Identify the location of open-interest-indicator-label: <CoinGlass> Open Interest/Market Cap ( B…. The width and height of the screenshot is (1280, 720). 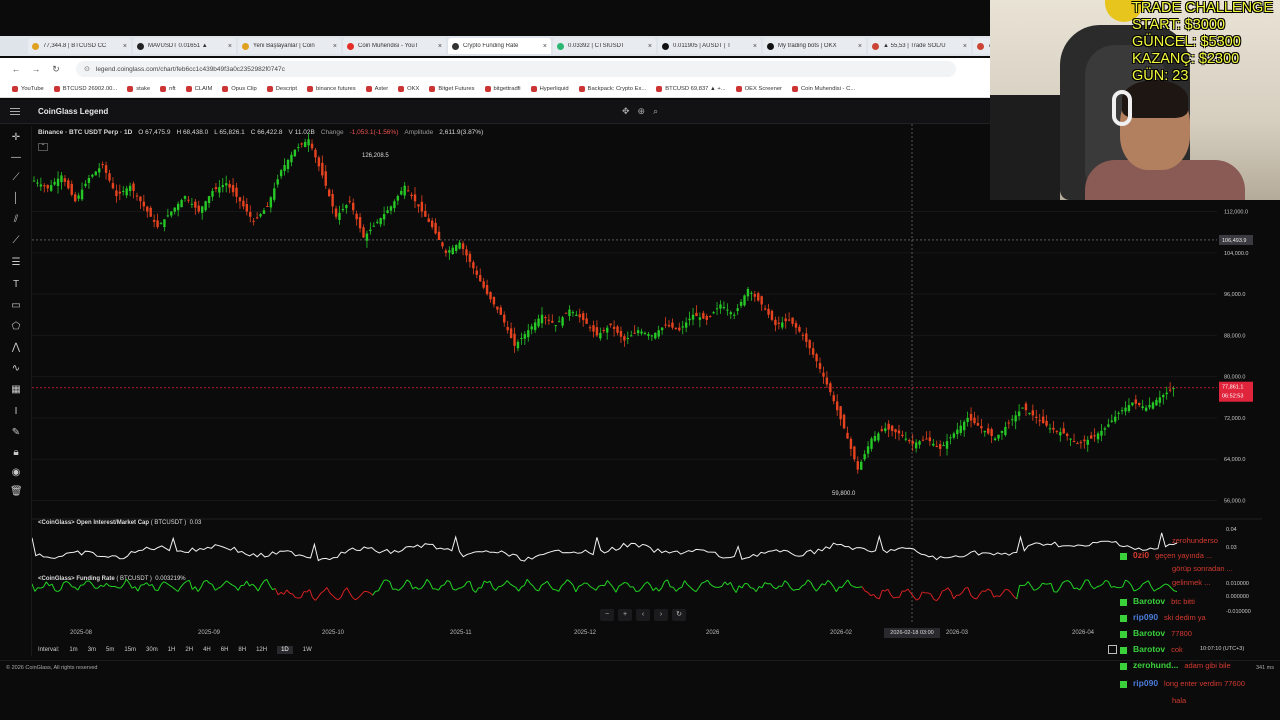
(119, 523).